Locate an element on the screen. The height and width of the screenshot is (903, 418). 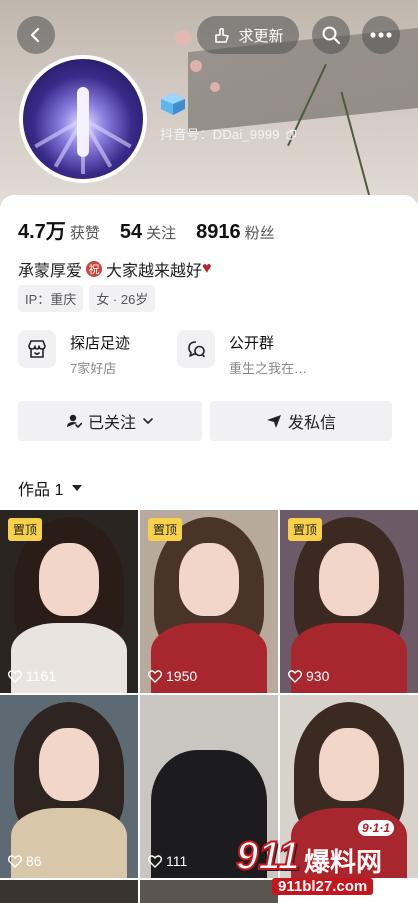
work-tile: 置顶 930 is located at coordinates (349, 601).